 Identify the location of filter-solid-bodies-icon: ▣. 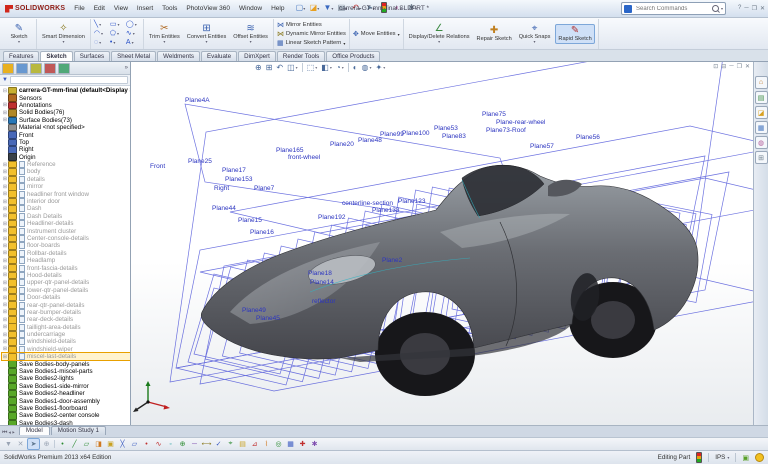
(110, 444).